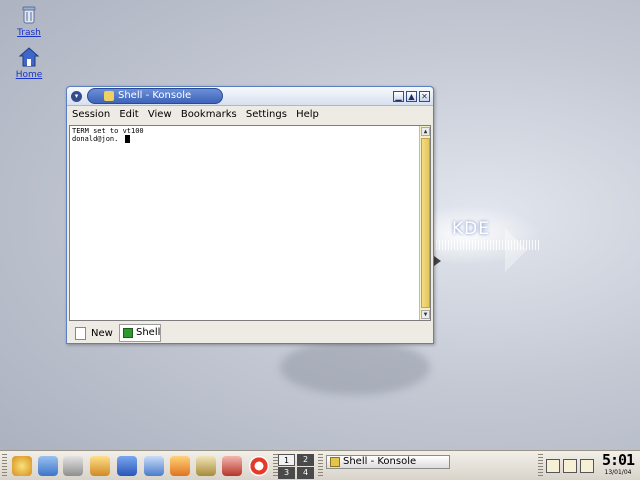 This screenshot has width=640, height=480. What do you see at coordinates (128, 333) in the screenshot?
I see `terminal-icon` at bounding box center [128, 333].